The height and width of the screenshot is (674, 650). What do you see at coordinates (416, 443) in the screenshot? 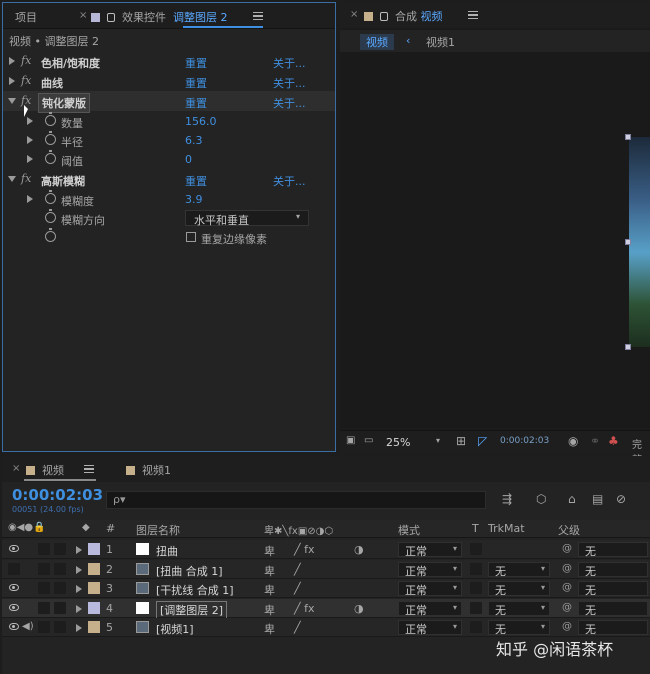
I see `zoom-dropdown: 25% ▾` at bounding box center [416, 443].